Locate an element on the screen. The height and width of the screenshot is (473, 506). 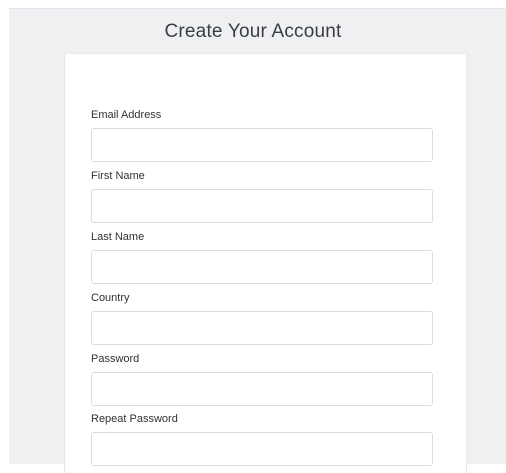
country-label: Country is located at coordinates (110, 298).